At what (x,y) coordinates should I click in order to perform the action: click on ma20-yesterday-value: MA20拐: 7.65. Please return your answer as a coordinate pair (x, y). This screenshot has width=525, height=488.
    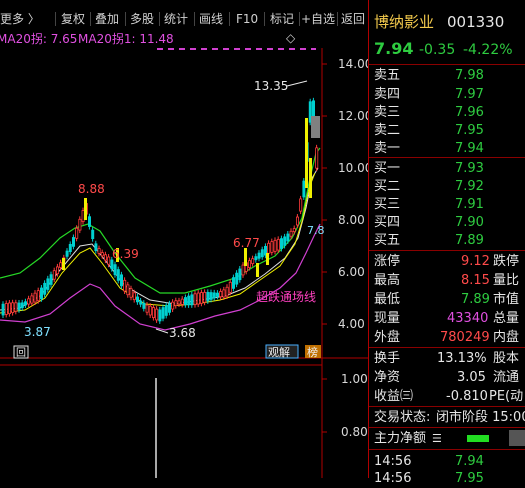
    Looking at the image, I should click on (39, 39).